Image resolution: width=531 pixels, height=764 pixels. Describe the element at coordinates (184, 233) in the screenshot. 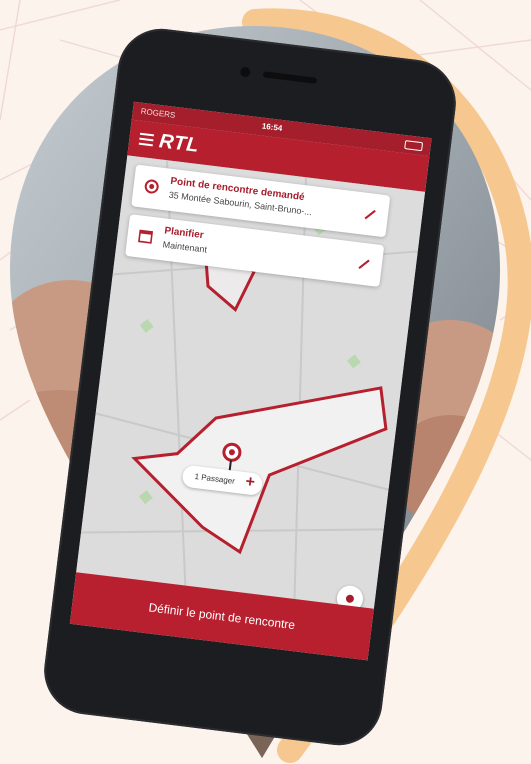

I see `schedule-title: Planifier` at that location.